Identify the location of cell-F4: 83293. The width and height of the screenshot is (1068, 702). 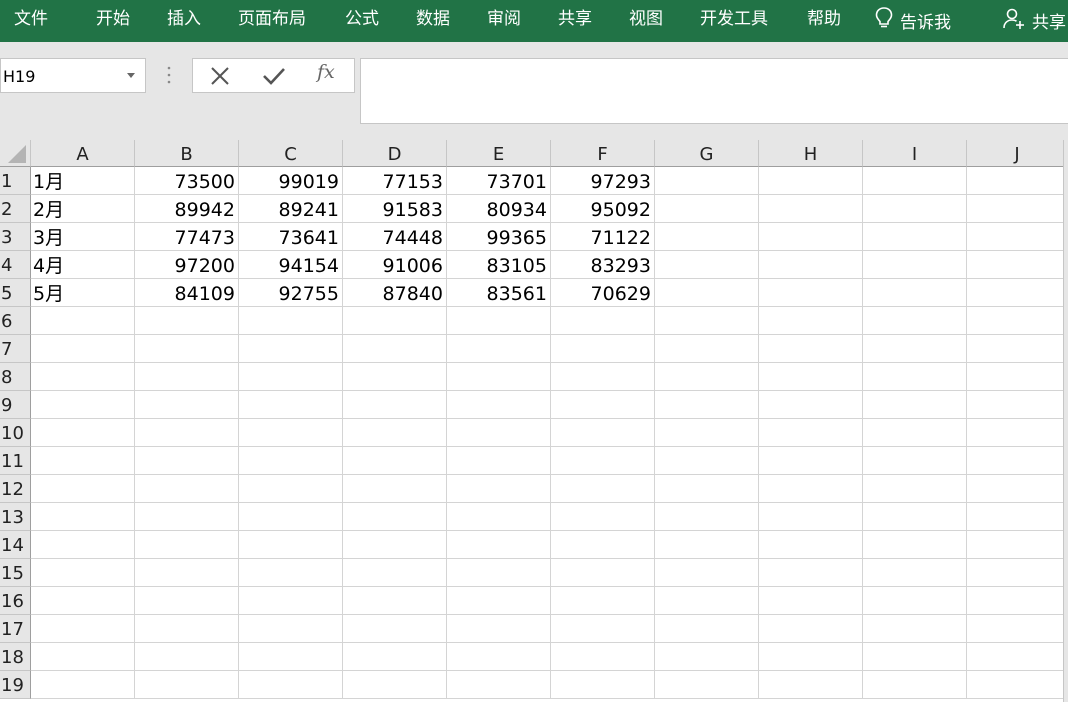
(603, 265).